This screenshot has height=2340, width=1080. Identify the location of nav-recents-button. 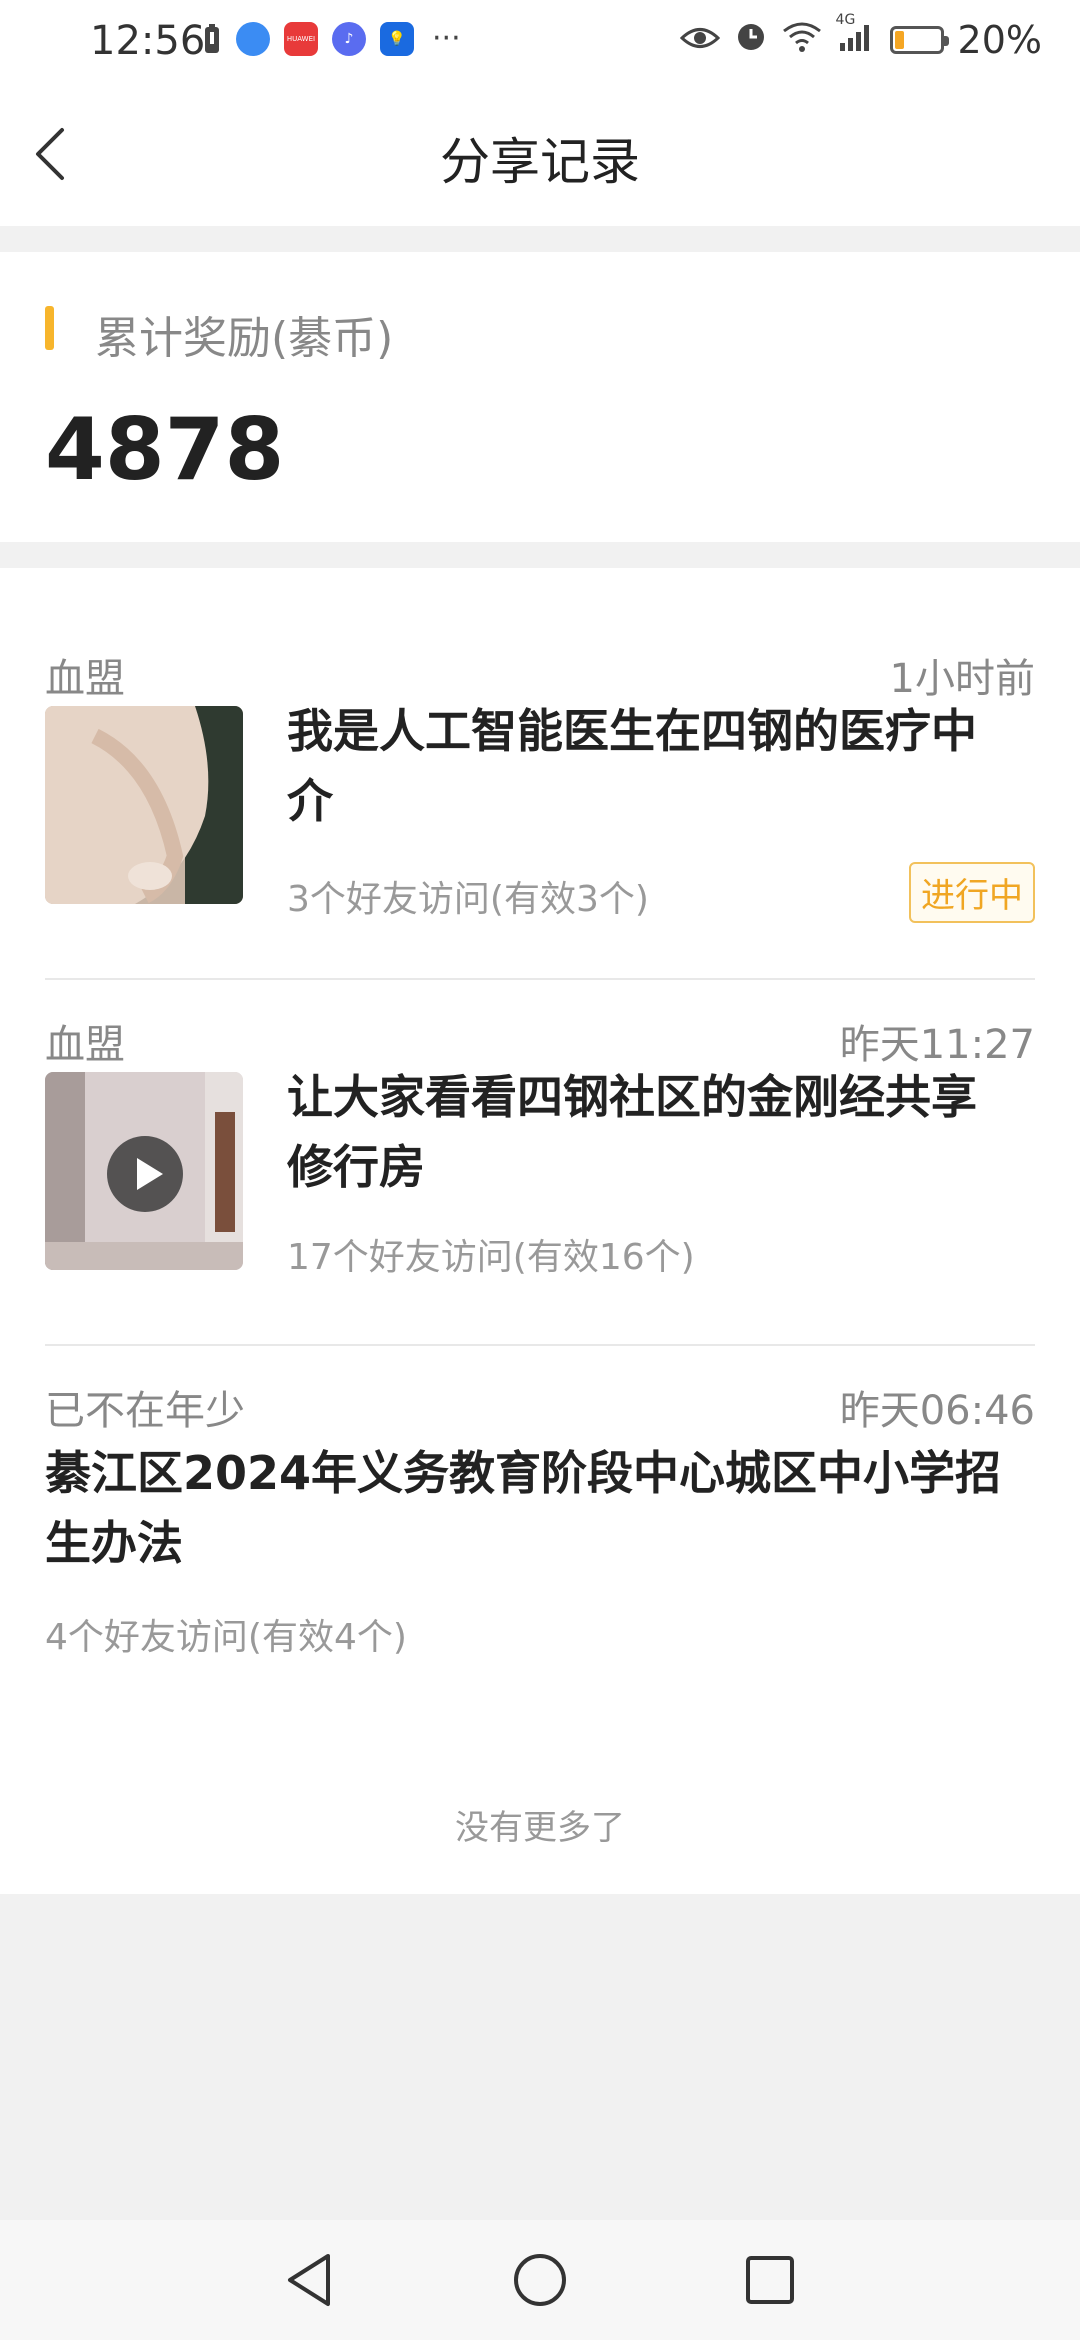
(770, 2280).